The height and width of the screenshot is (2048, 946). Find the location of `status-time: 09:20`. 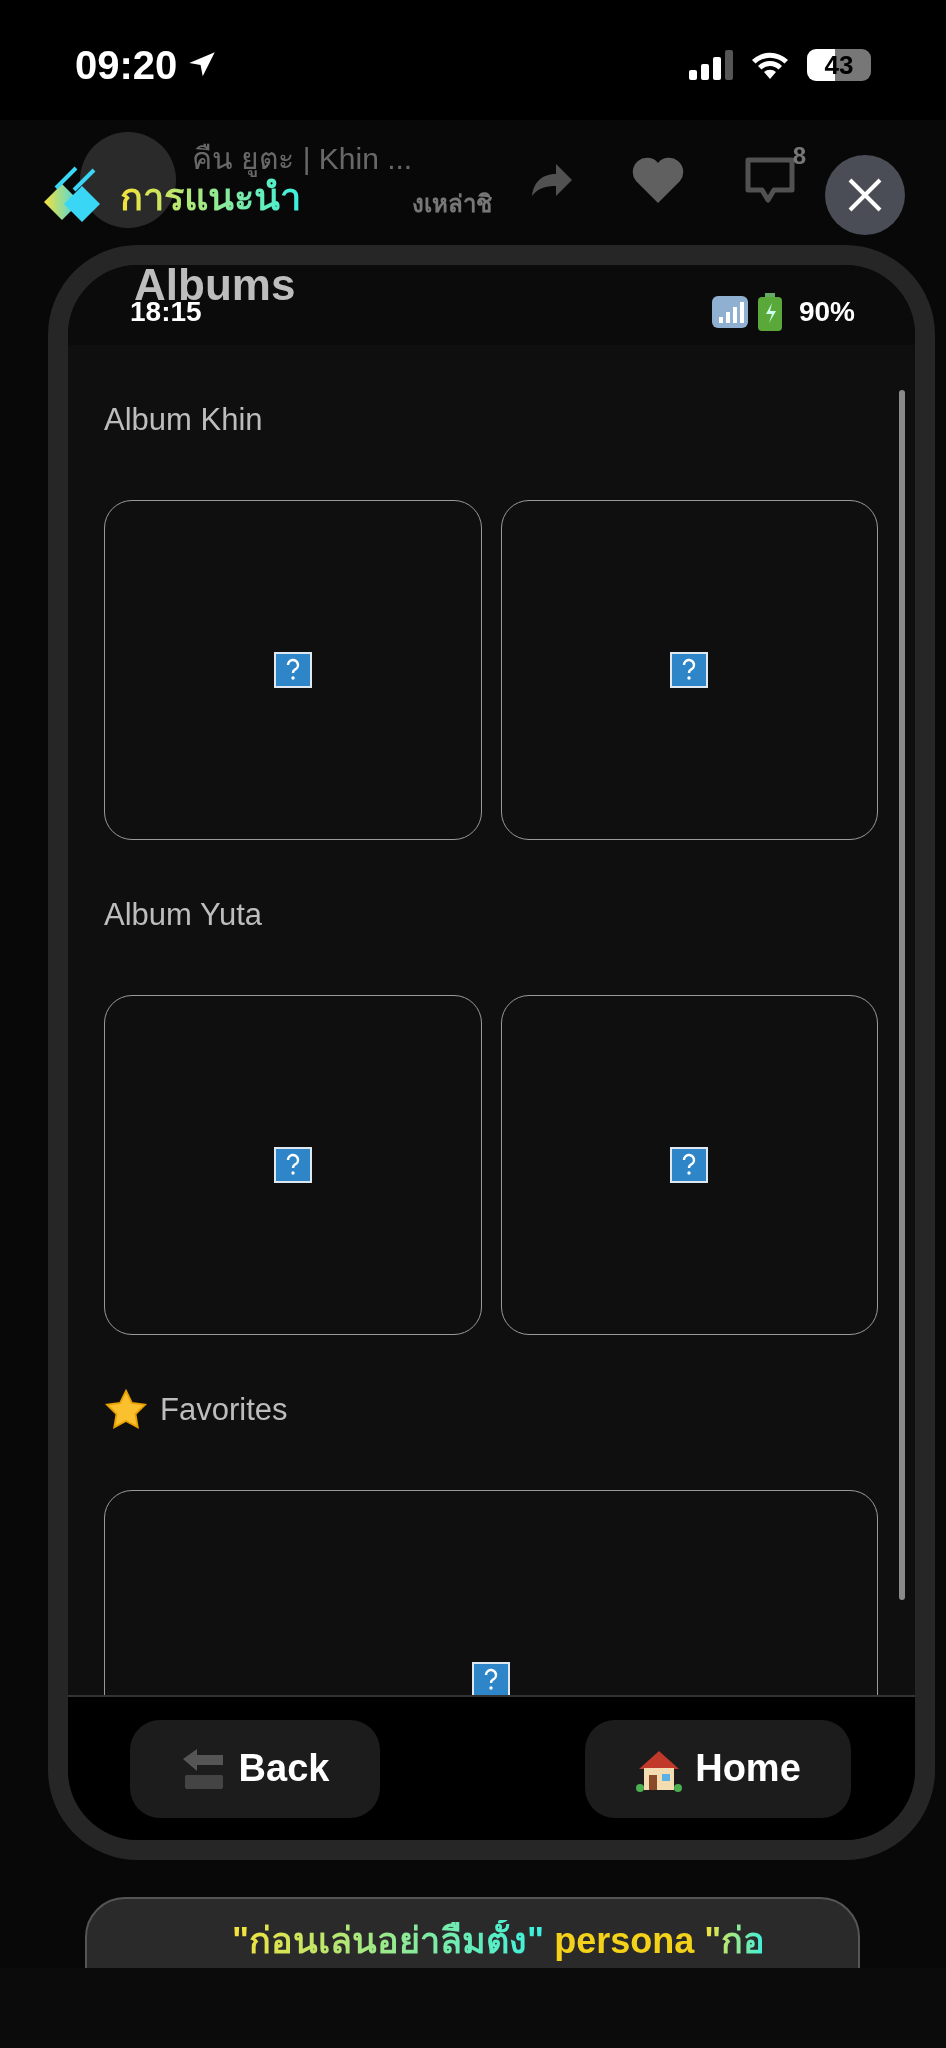

status-time: 09:20 is located at coordinates (126, 65).